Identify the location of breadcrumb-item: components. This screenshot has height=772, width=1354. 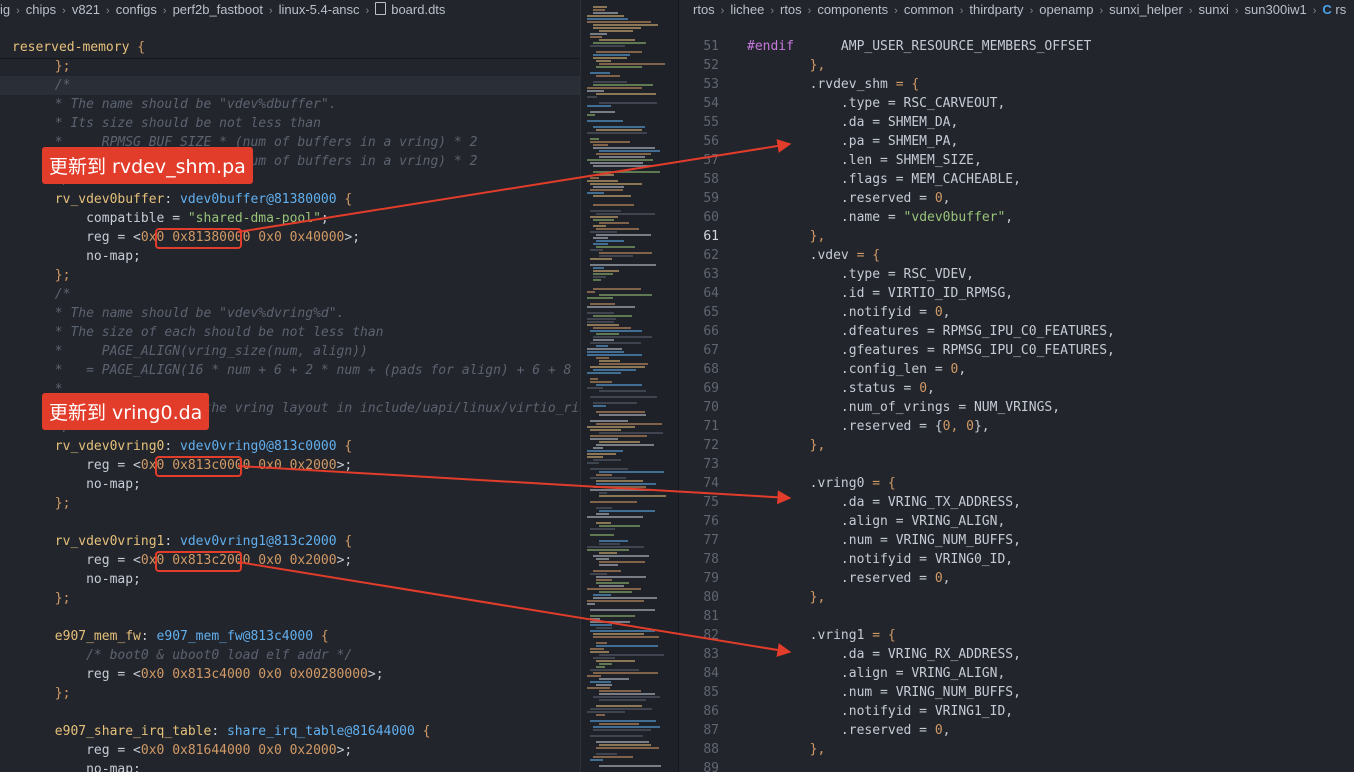
(852, 9).